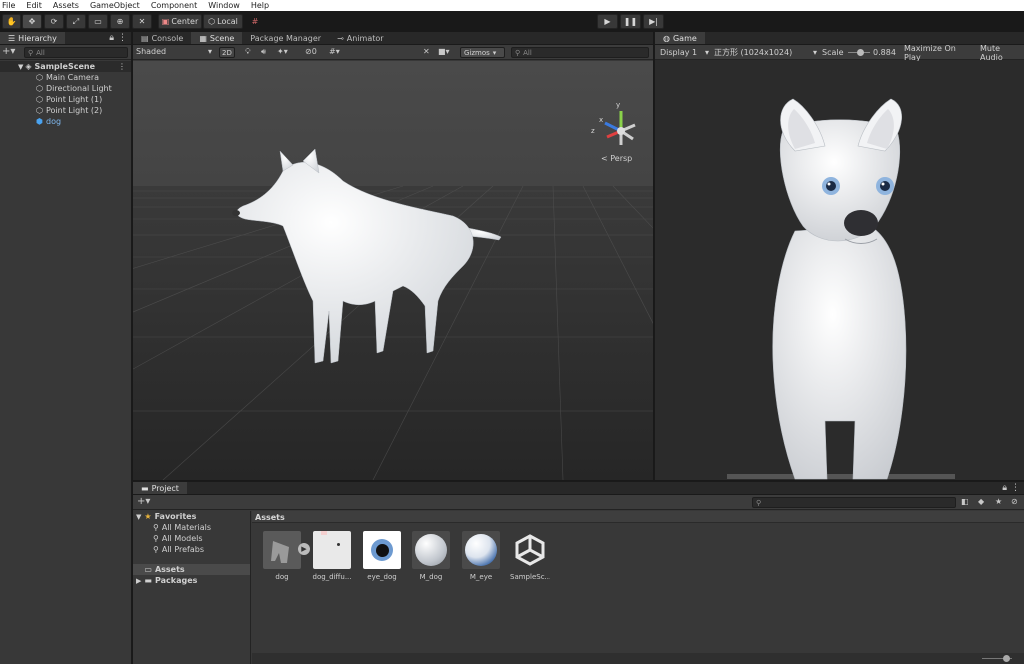 This screenshot has width=1024, height=664. What do you see at coordinates (998, 501) in the screenshot?
I see `favorite-icon: ★` at bounding box center [998, 501].